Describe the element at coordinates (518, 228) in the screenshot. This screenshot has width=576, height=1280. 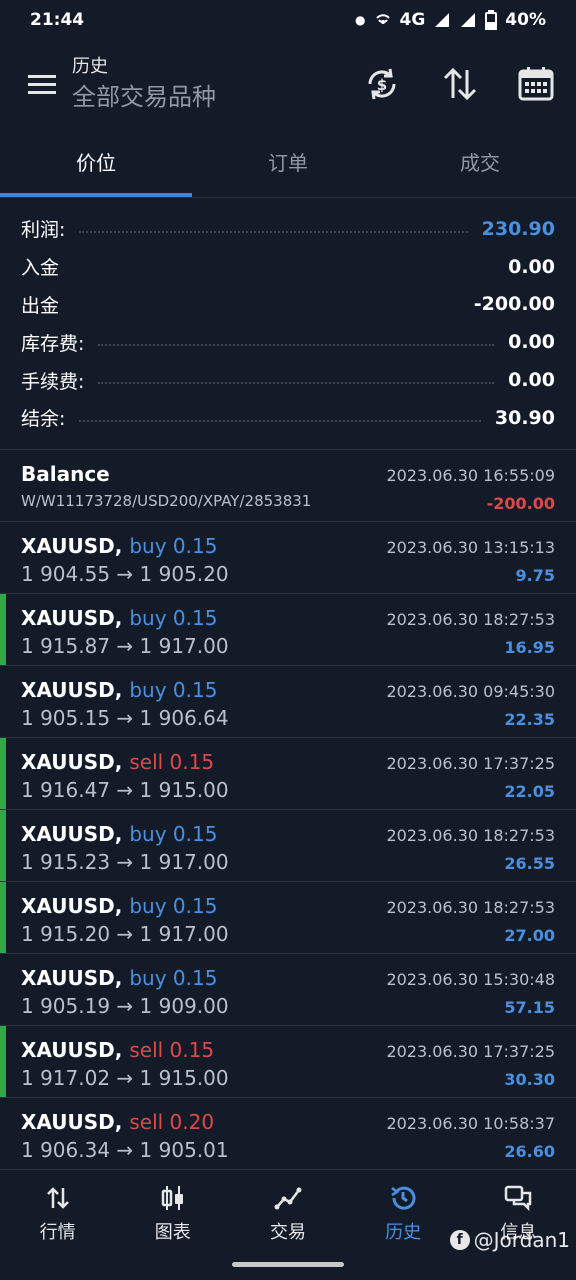
I see `summary-value: 230.90` at that location.